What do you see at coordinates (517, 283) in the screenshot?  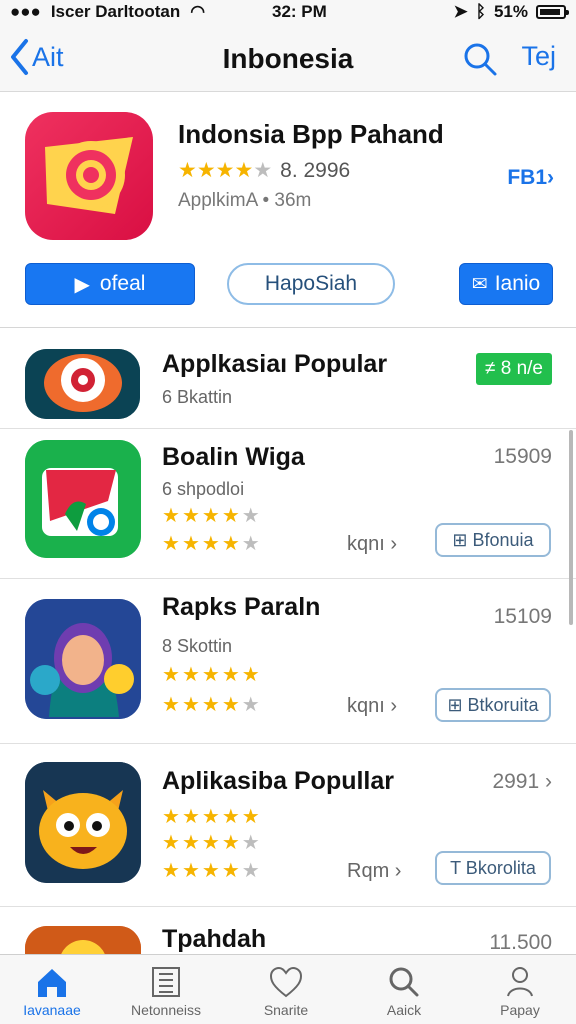 I see `mail-label: Ianio` at bounding box center [517, 283].